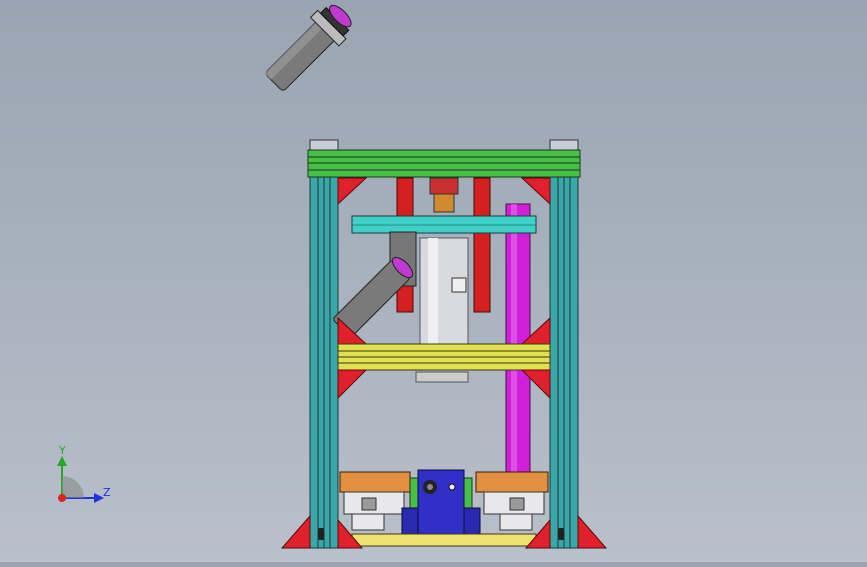 The image size is (867, 567). Describe the element at coordinates (444, 163) in the screenshot. I see `top-plate` at that location.